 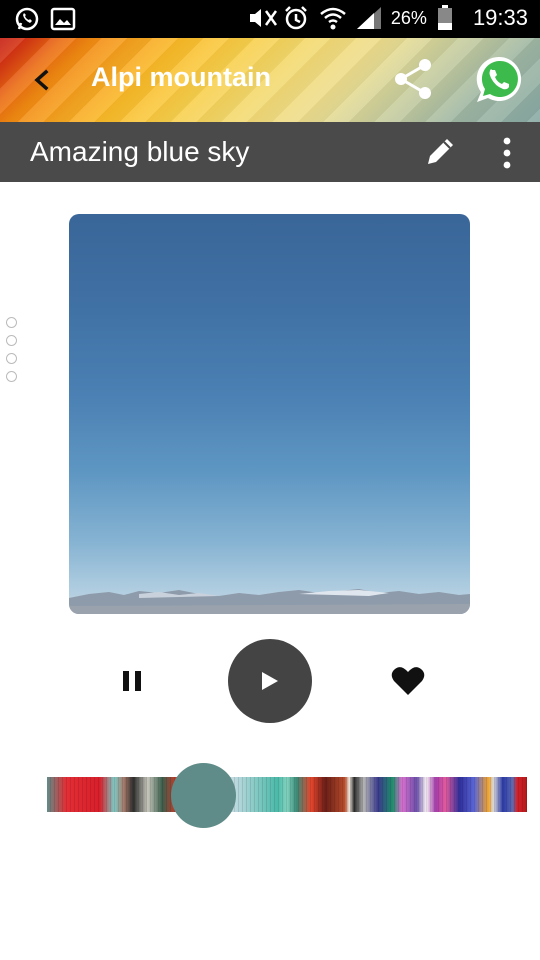 I want to click on battery-percent: 26%, so click(x=408, y=17).